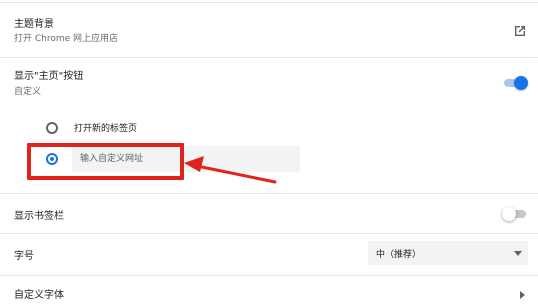 This screenshot has width=538, height=306. I want to click on font-size-select: 中（推荐）, so click(448, 253).